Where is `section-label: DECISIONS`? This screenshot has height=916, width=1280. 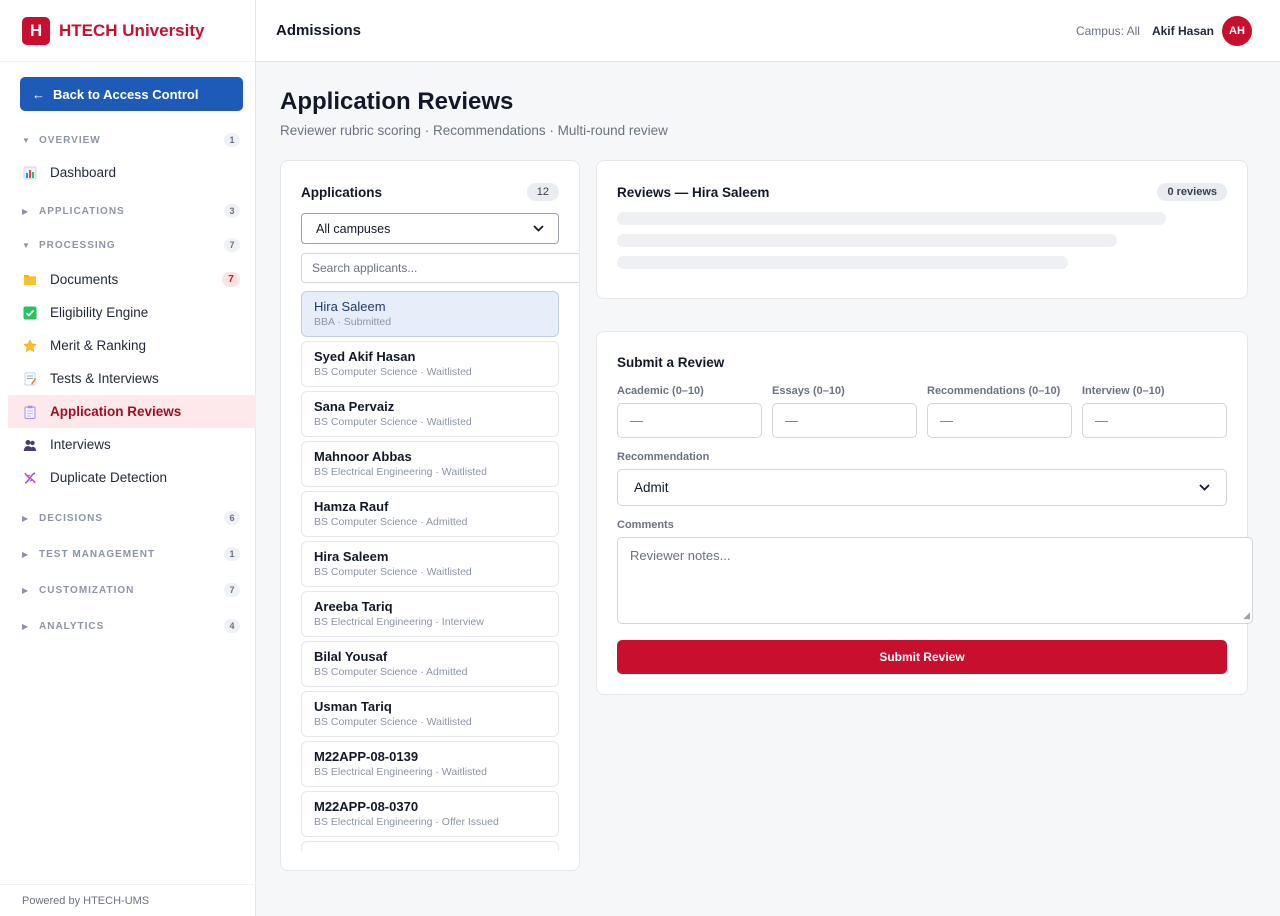 section-label: DECISIONS is located at coordinates (71, 518).